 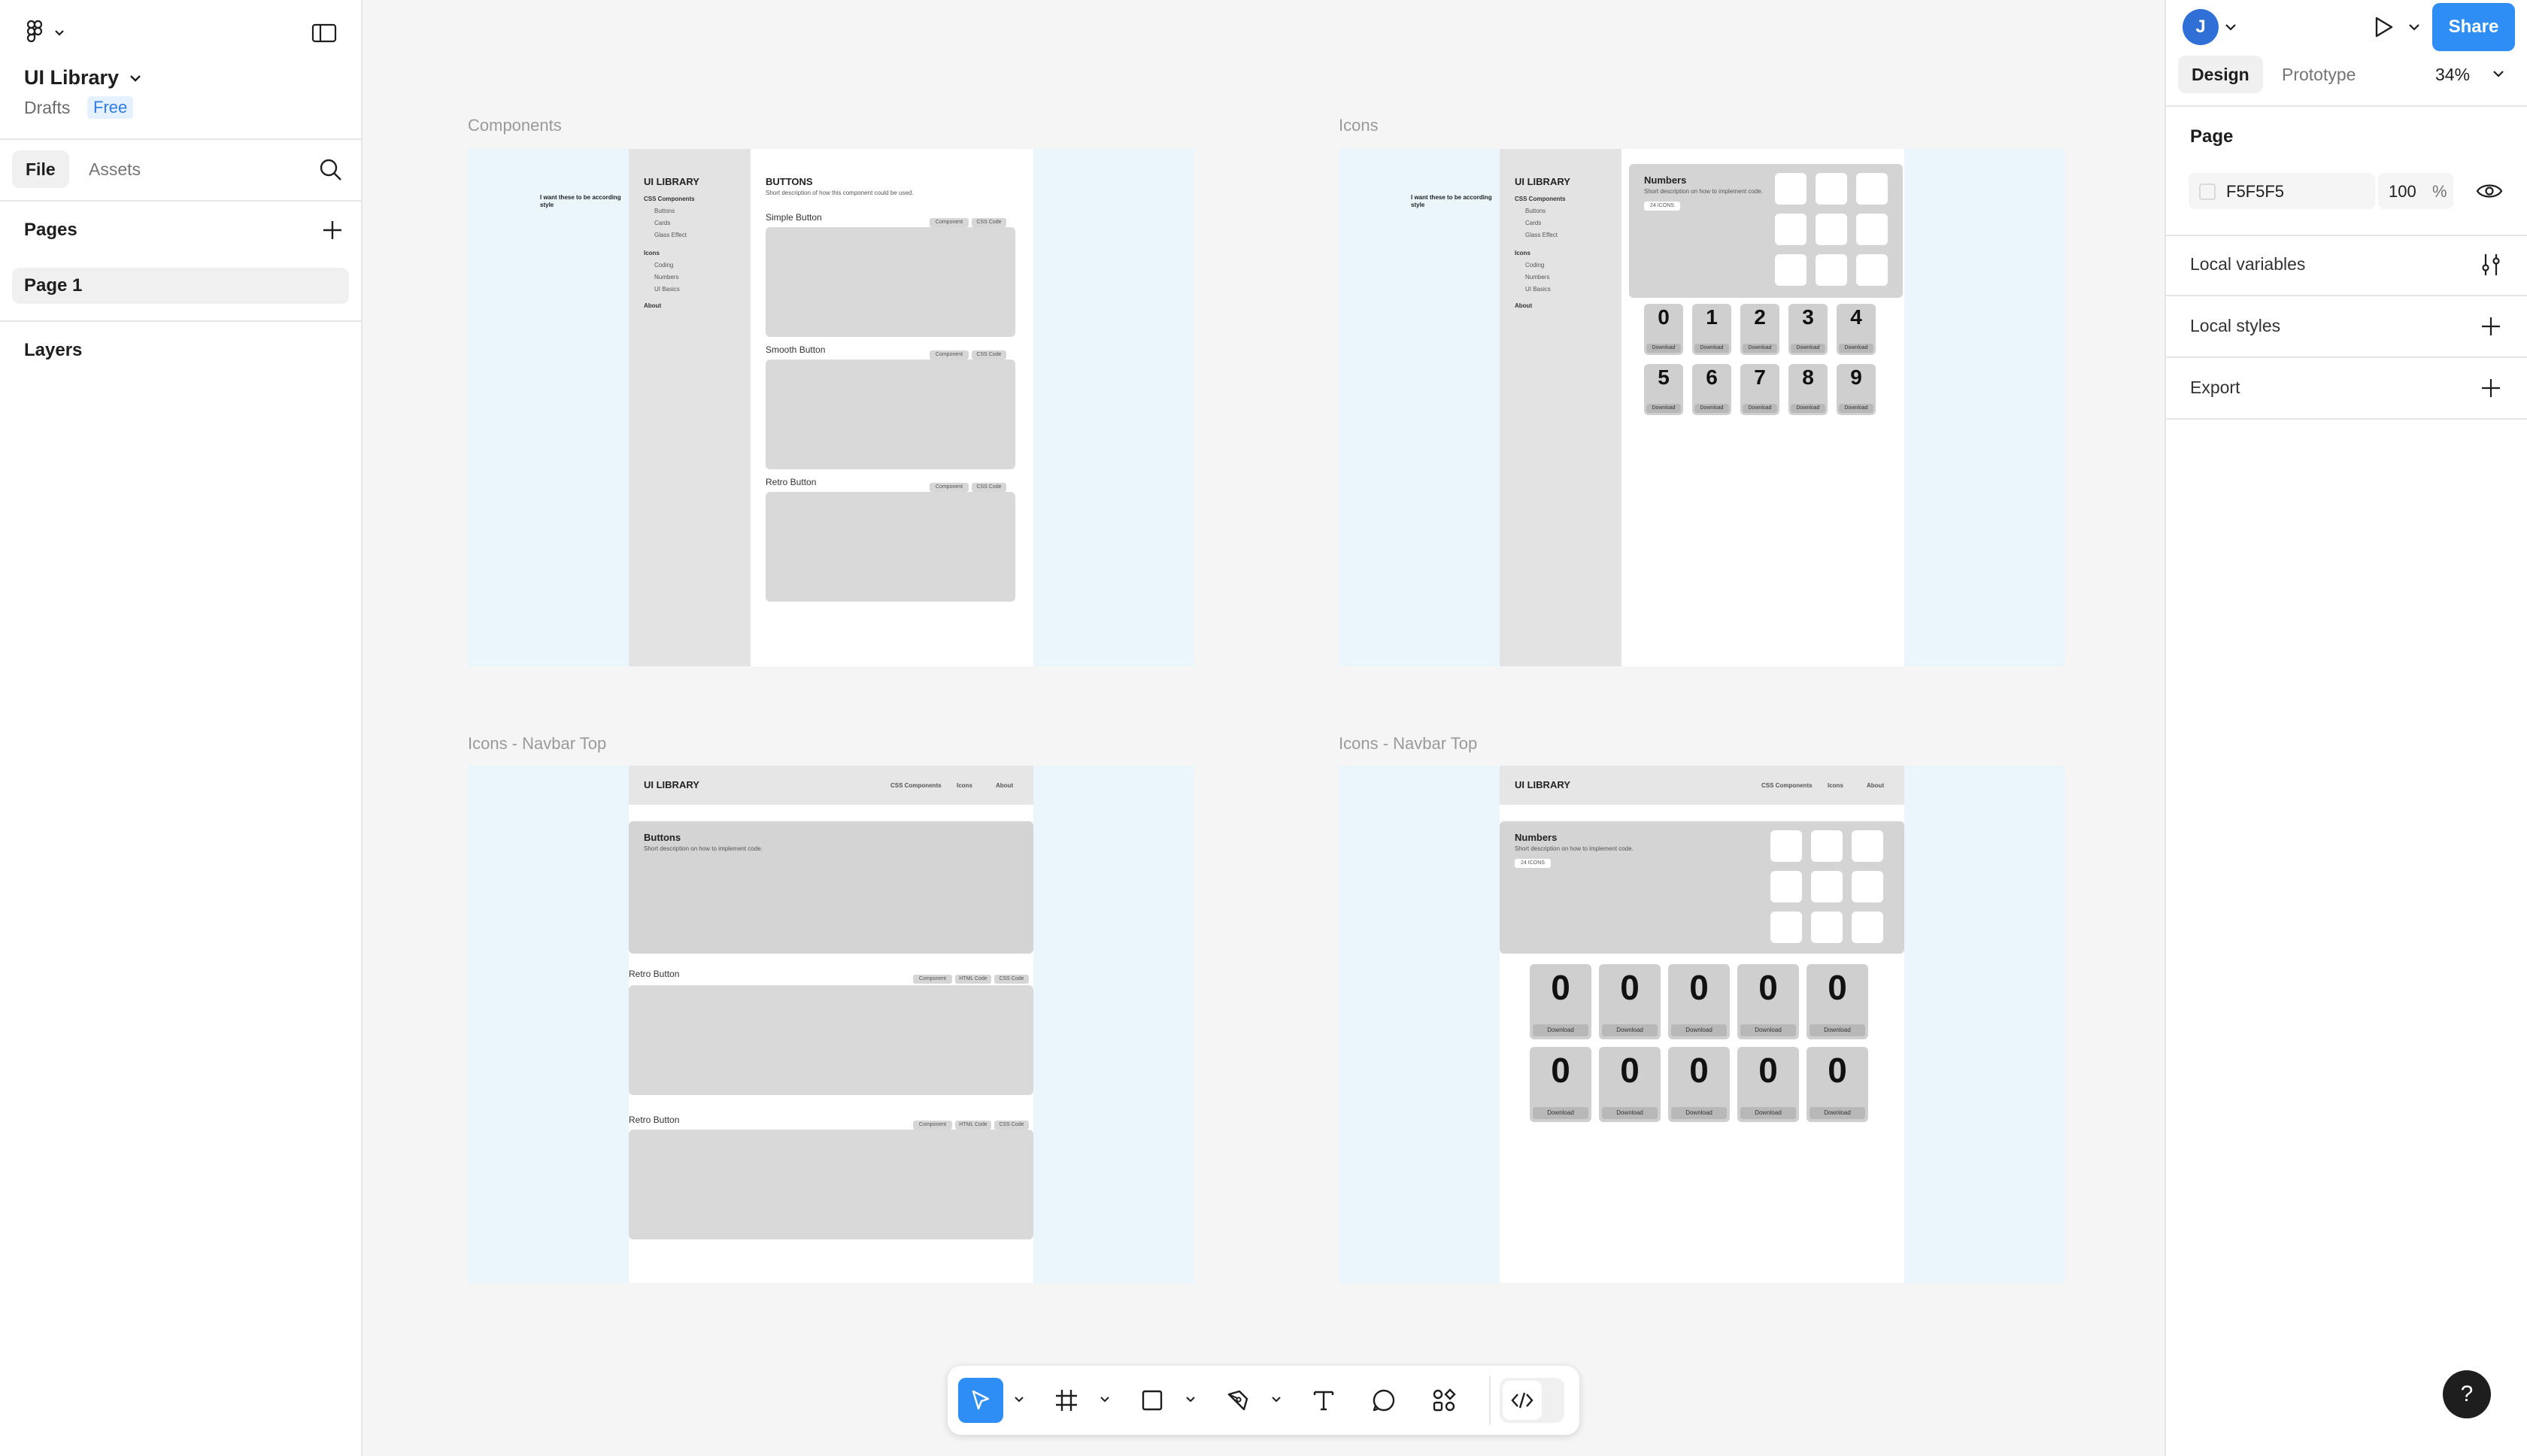 What do you see at coordinates (654, 974) in the screenshot?
I see `component-title: Retro Button` at bounding box center [654, 974].